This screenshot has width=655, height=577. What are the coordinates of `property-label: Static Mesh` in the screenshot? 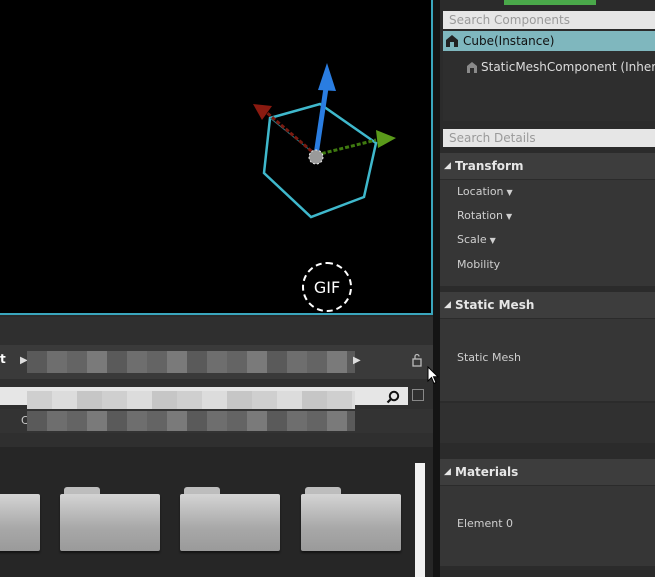 It's located at (489, 357).